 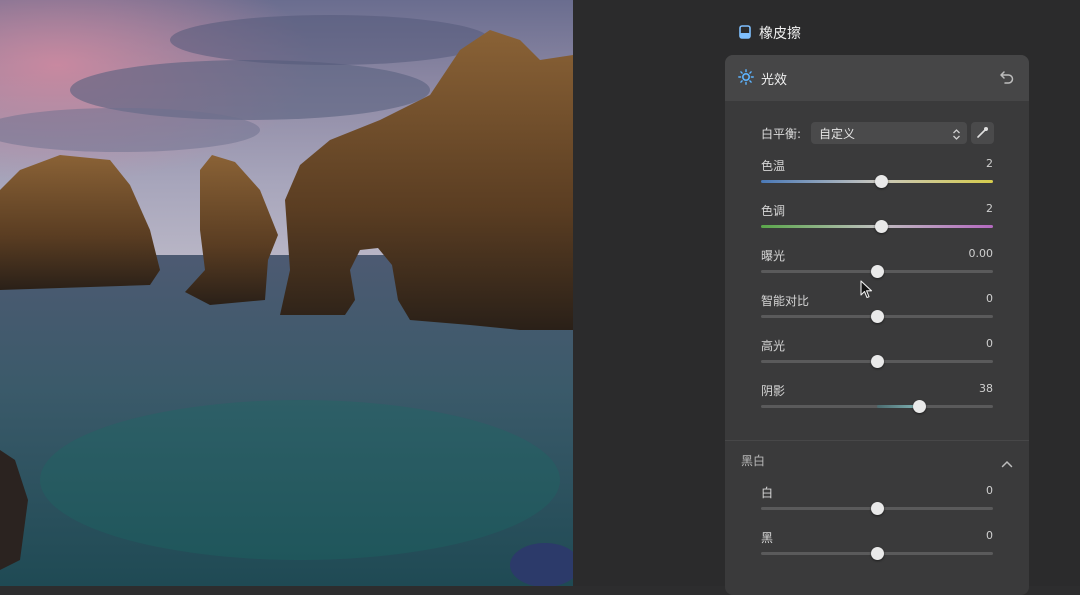 I want to click on slider-highlights: 高光 0, so click(x=877, y=357).